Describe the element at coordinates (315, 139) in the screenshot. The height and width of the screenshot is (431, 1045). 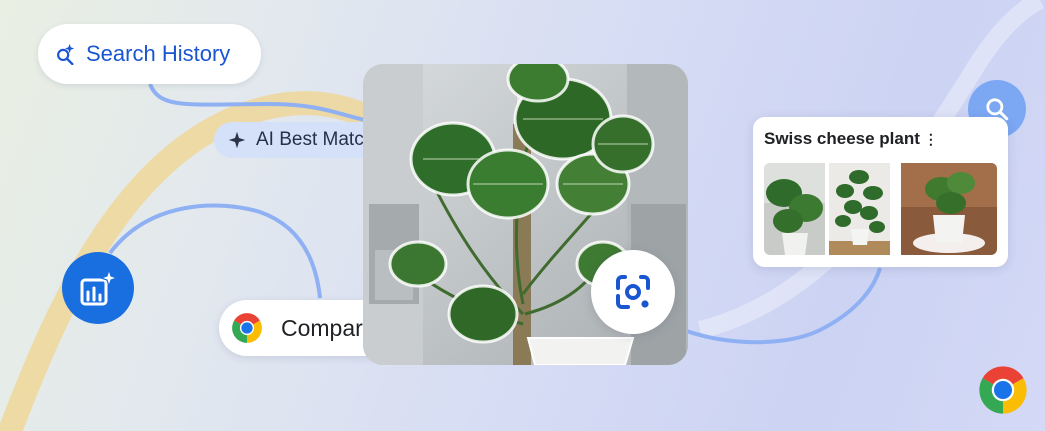
I see `ai-best-match-label: AI Best Match` at that location.